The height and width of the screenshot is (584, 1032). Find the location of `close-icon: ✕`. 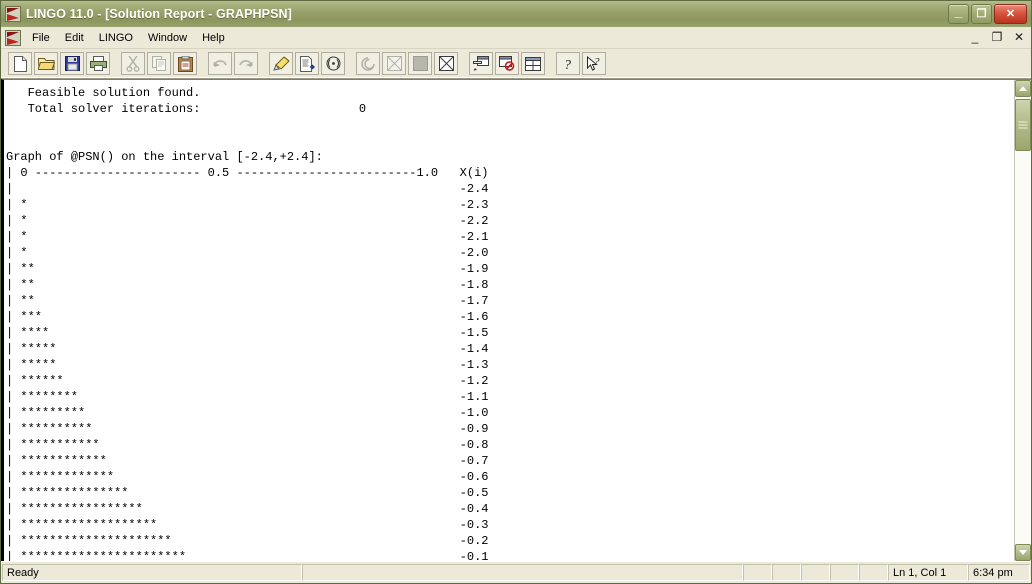

close-icon: ✕ is located at coordinates (1010, 14).